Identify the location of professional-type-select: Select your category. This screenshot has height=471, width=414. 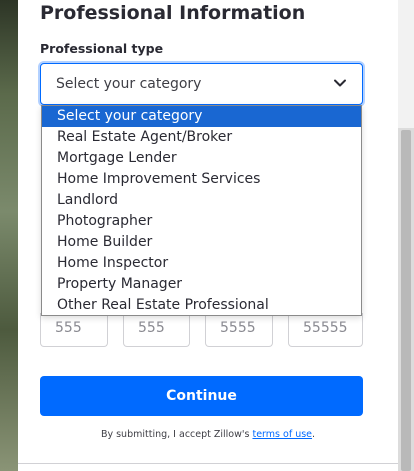
(201, 84).